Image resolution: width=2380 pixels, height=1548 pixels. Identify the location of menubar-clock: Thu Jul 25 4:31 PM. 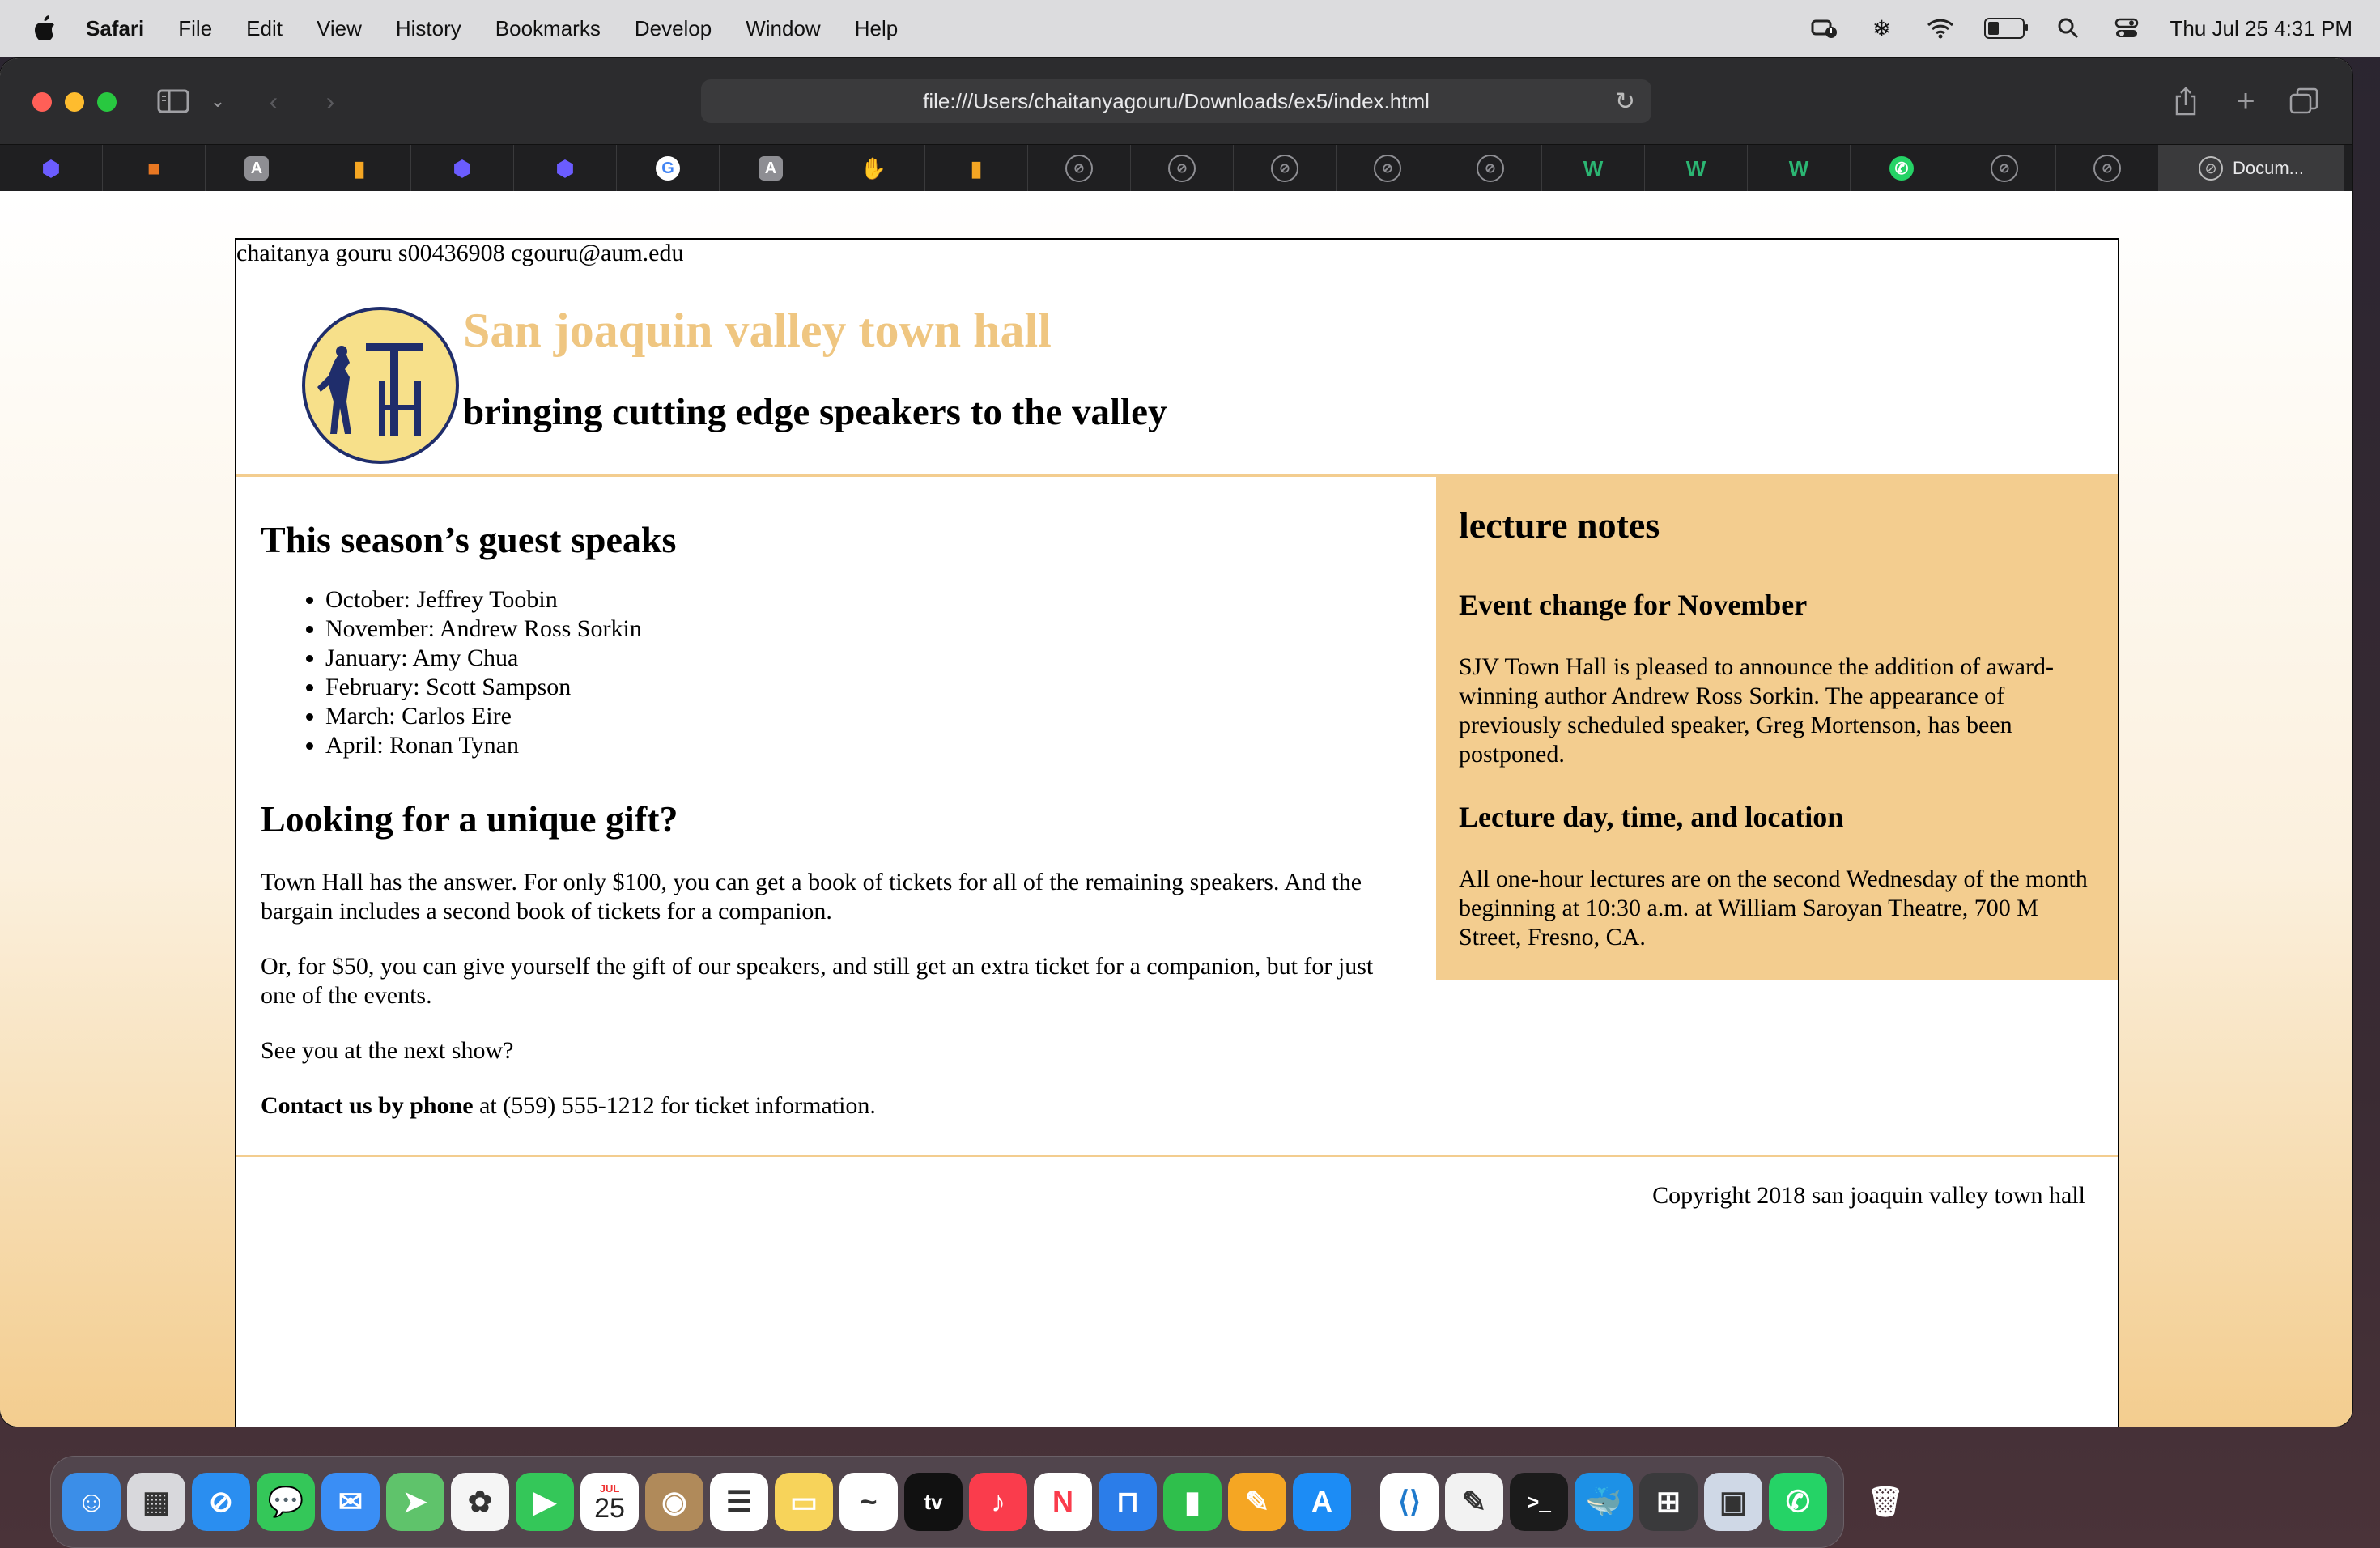
(2261, 29).